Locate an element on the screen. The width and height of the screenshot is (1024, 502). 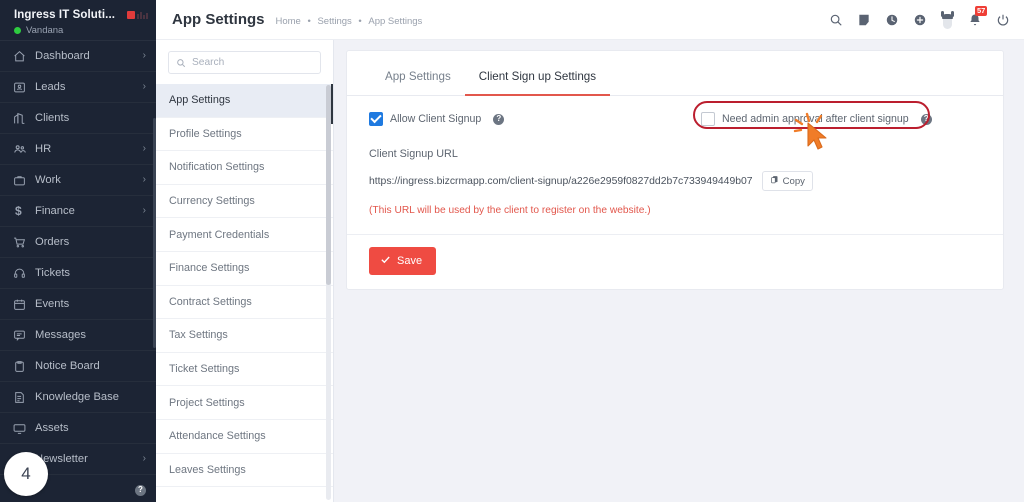
sidebar-item-notice-board: Notice Board is located at coordinates (78, 366).